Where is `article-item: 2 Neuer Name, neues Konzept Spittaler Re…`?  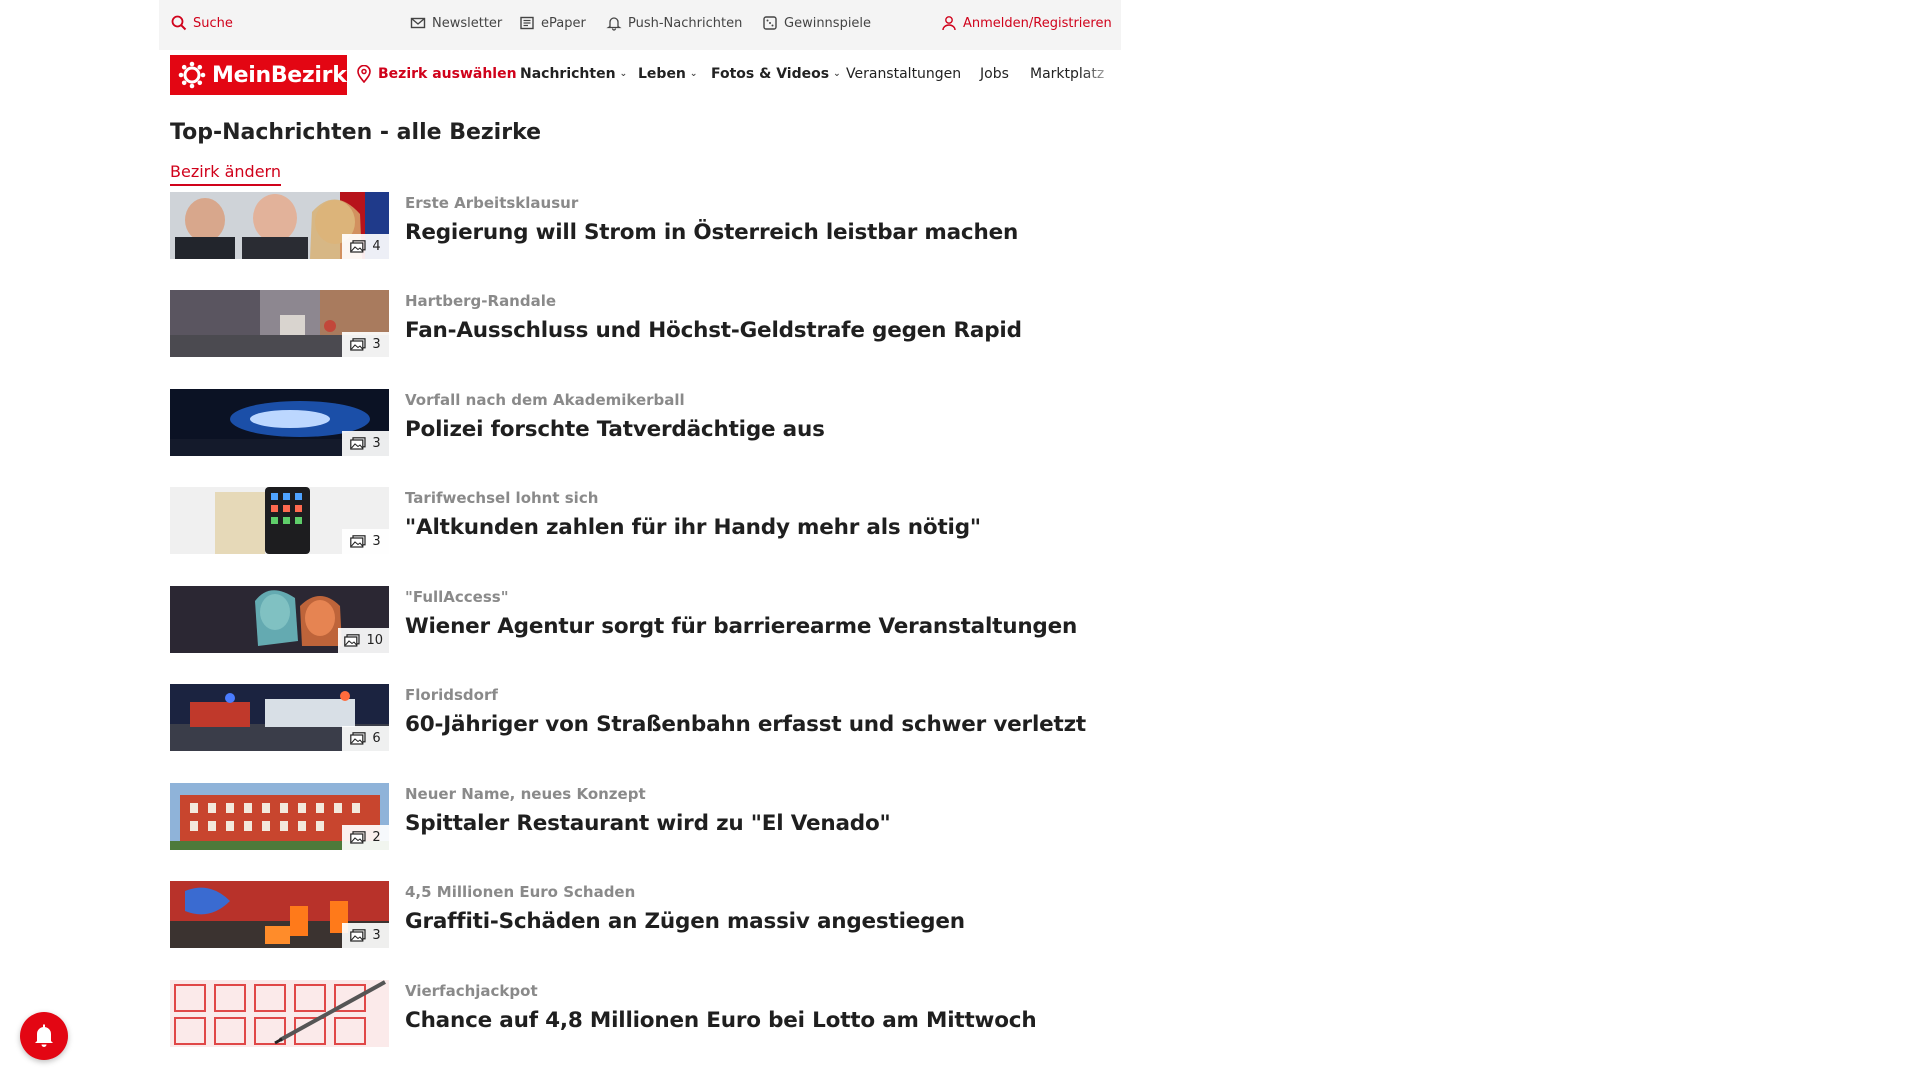 article-item: 2 Neuer Name, neues Konzept Spittaler Re… is located at coordinates (640, 817).